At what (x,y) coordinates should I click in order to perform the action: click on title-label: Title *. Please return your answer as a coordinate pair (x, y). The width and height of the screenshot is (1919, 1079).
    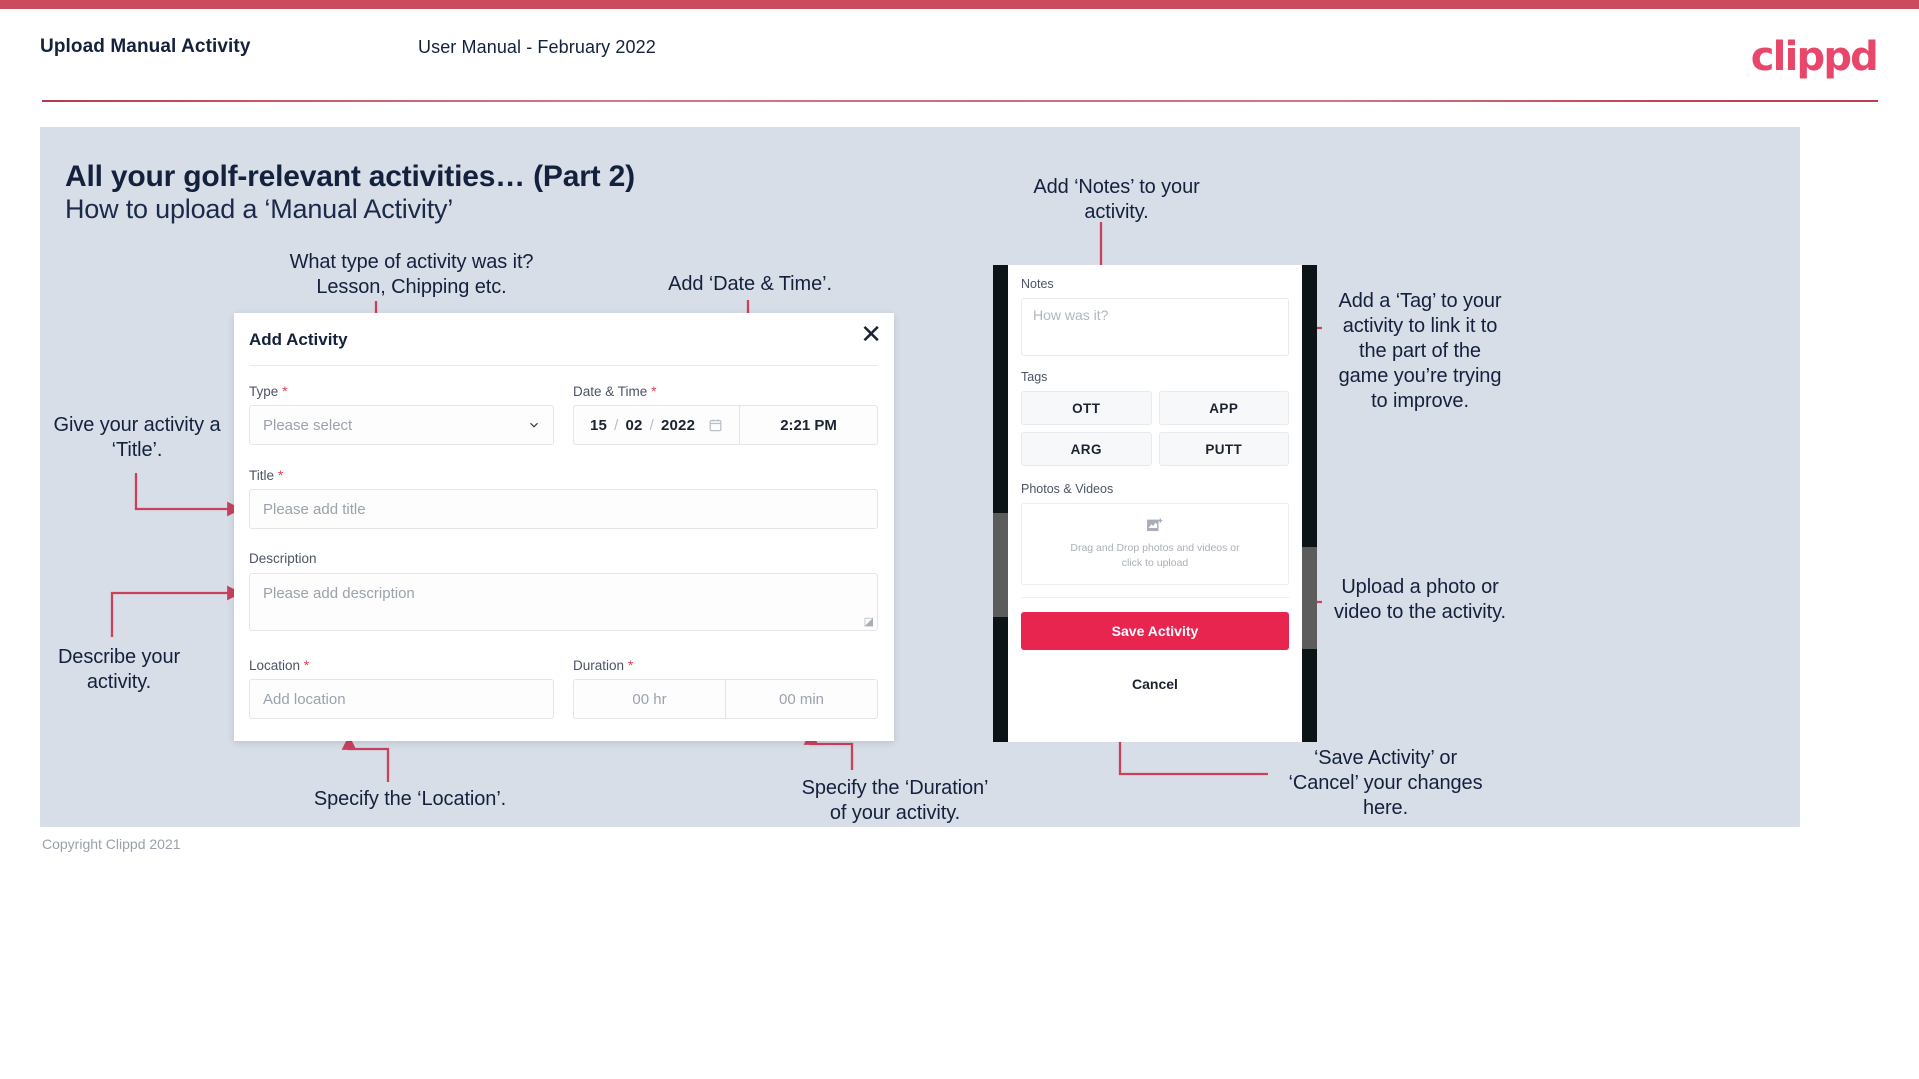
    Looking at the image, I should click on (266, 475).